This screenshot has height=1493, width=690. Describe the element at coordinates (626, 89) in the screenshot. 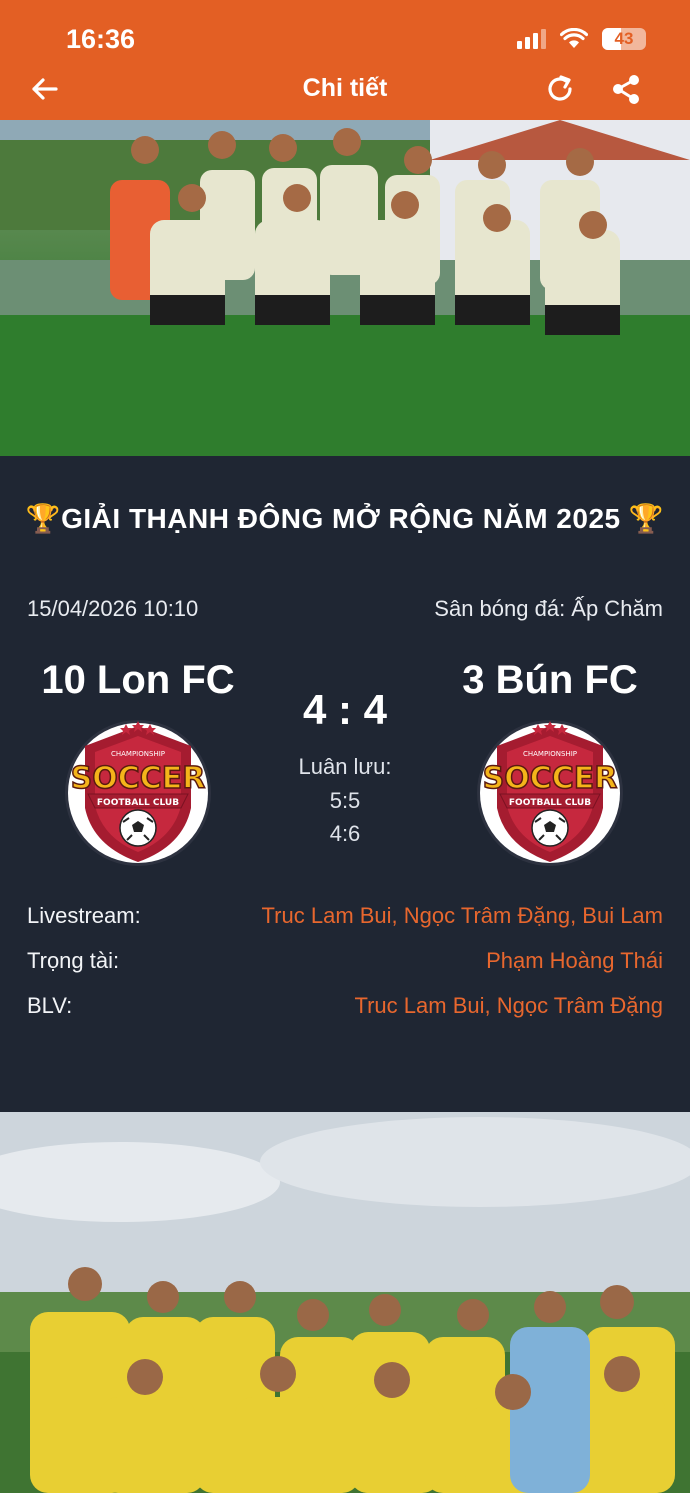

I see `share-icon` at that location.